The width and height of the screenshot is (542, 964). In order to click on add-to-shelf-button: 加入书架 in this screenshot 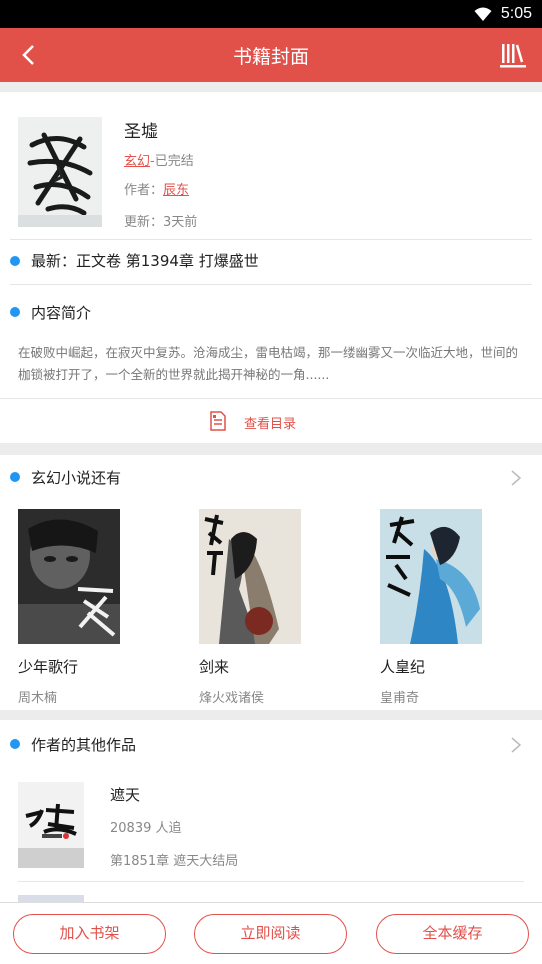, I will do `click(89, 934)`.